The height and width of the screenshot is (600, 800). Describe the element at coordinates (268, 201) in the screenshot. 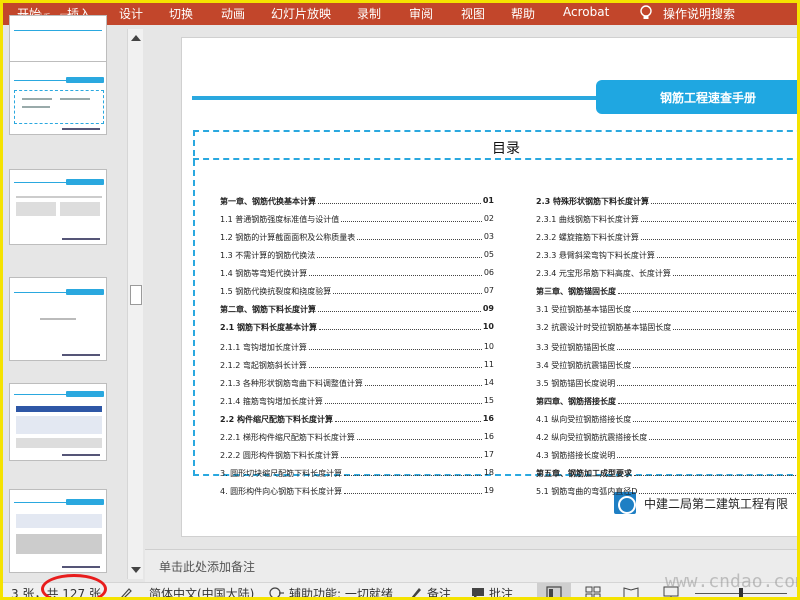

I see `toc-entry-text: 第一章、钢筋代换基本计算` at that location.